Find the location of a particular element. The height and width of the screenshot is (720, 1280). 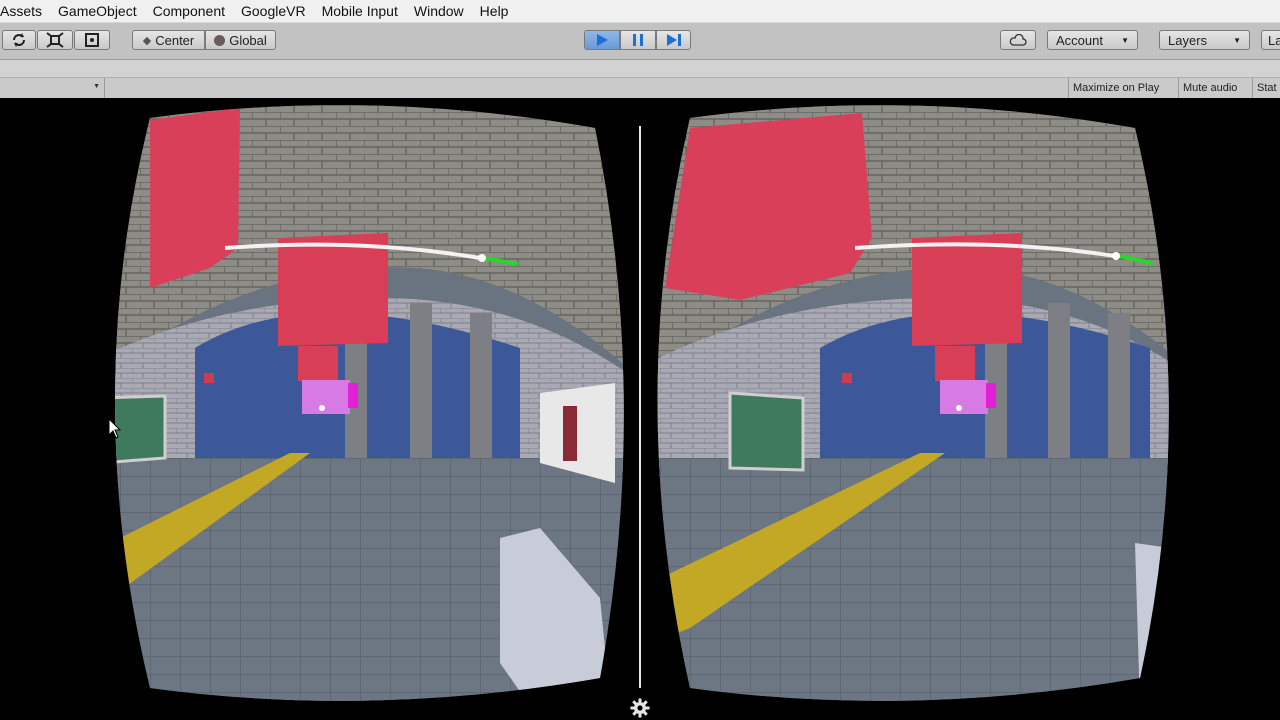

gear-icon is located at coordinates (640, 708).